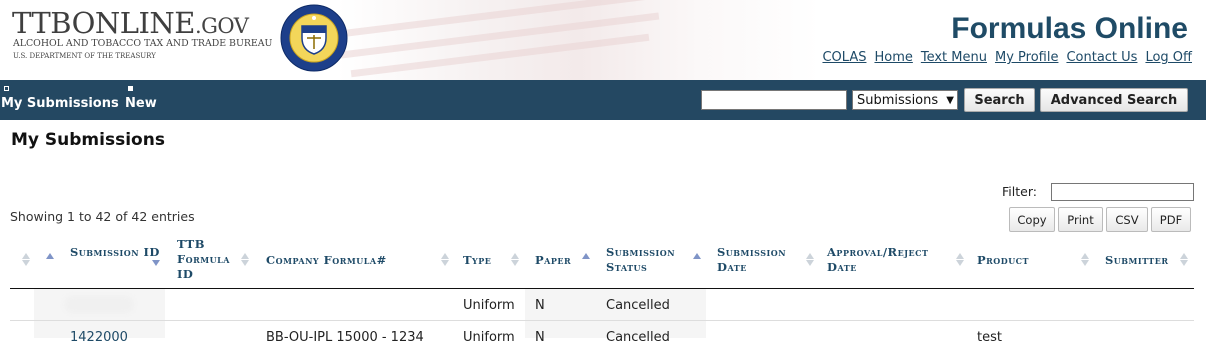  I want to click on ttb-seal-icon, so click(314, 38).